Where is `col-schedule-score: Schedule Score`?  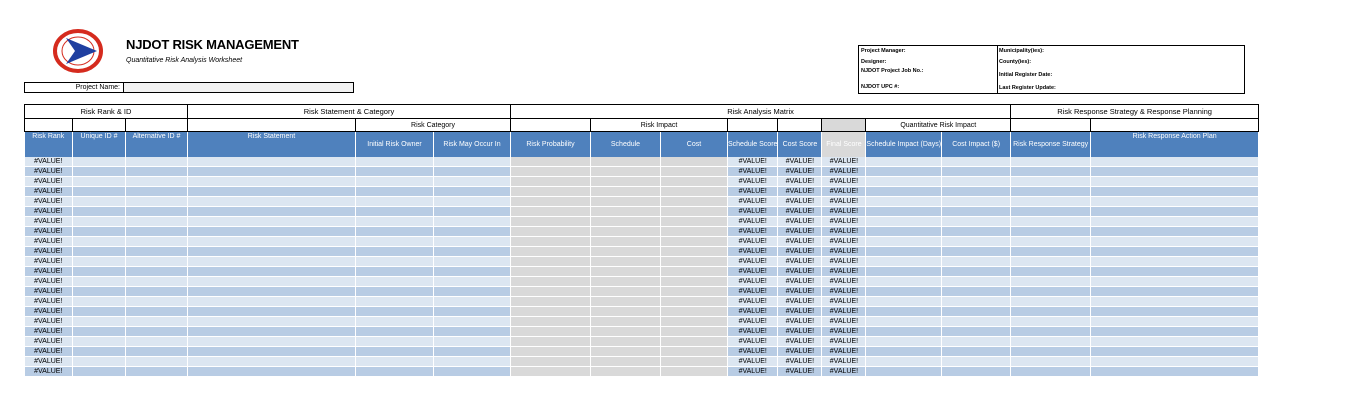 col-schedule-score: Schedule Score is located at coordinates (753, 144).